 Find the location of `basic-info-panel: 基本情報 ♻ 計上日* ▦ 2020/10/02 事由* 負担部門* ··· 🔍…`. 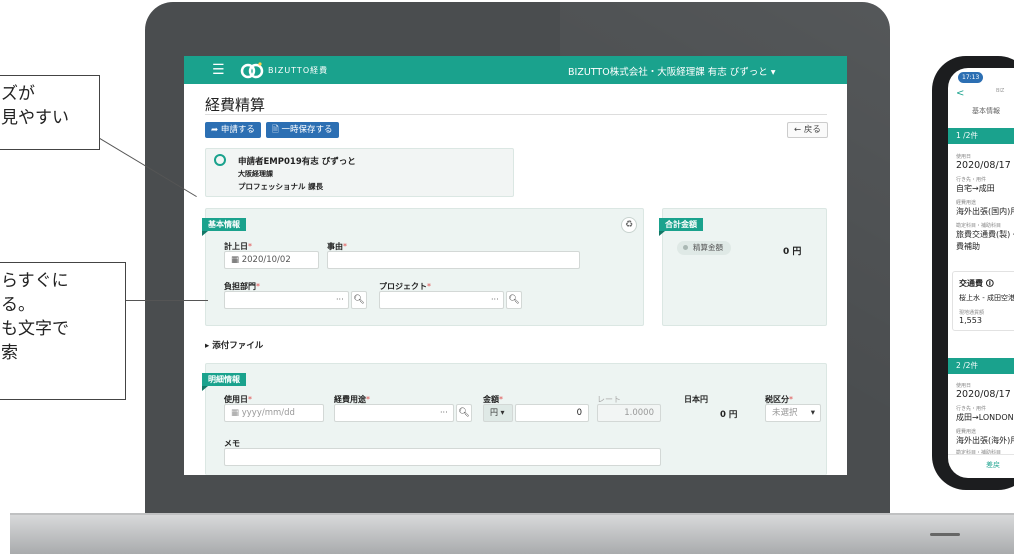

basic-info-panel: 基本情報 ♻ 計上日* ▦ 2020/10/02 事由* 負担部門* ··· 🔍… is located at coordinates (423, 267).